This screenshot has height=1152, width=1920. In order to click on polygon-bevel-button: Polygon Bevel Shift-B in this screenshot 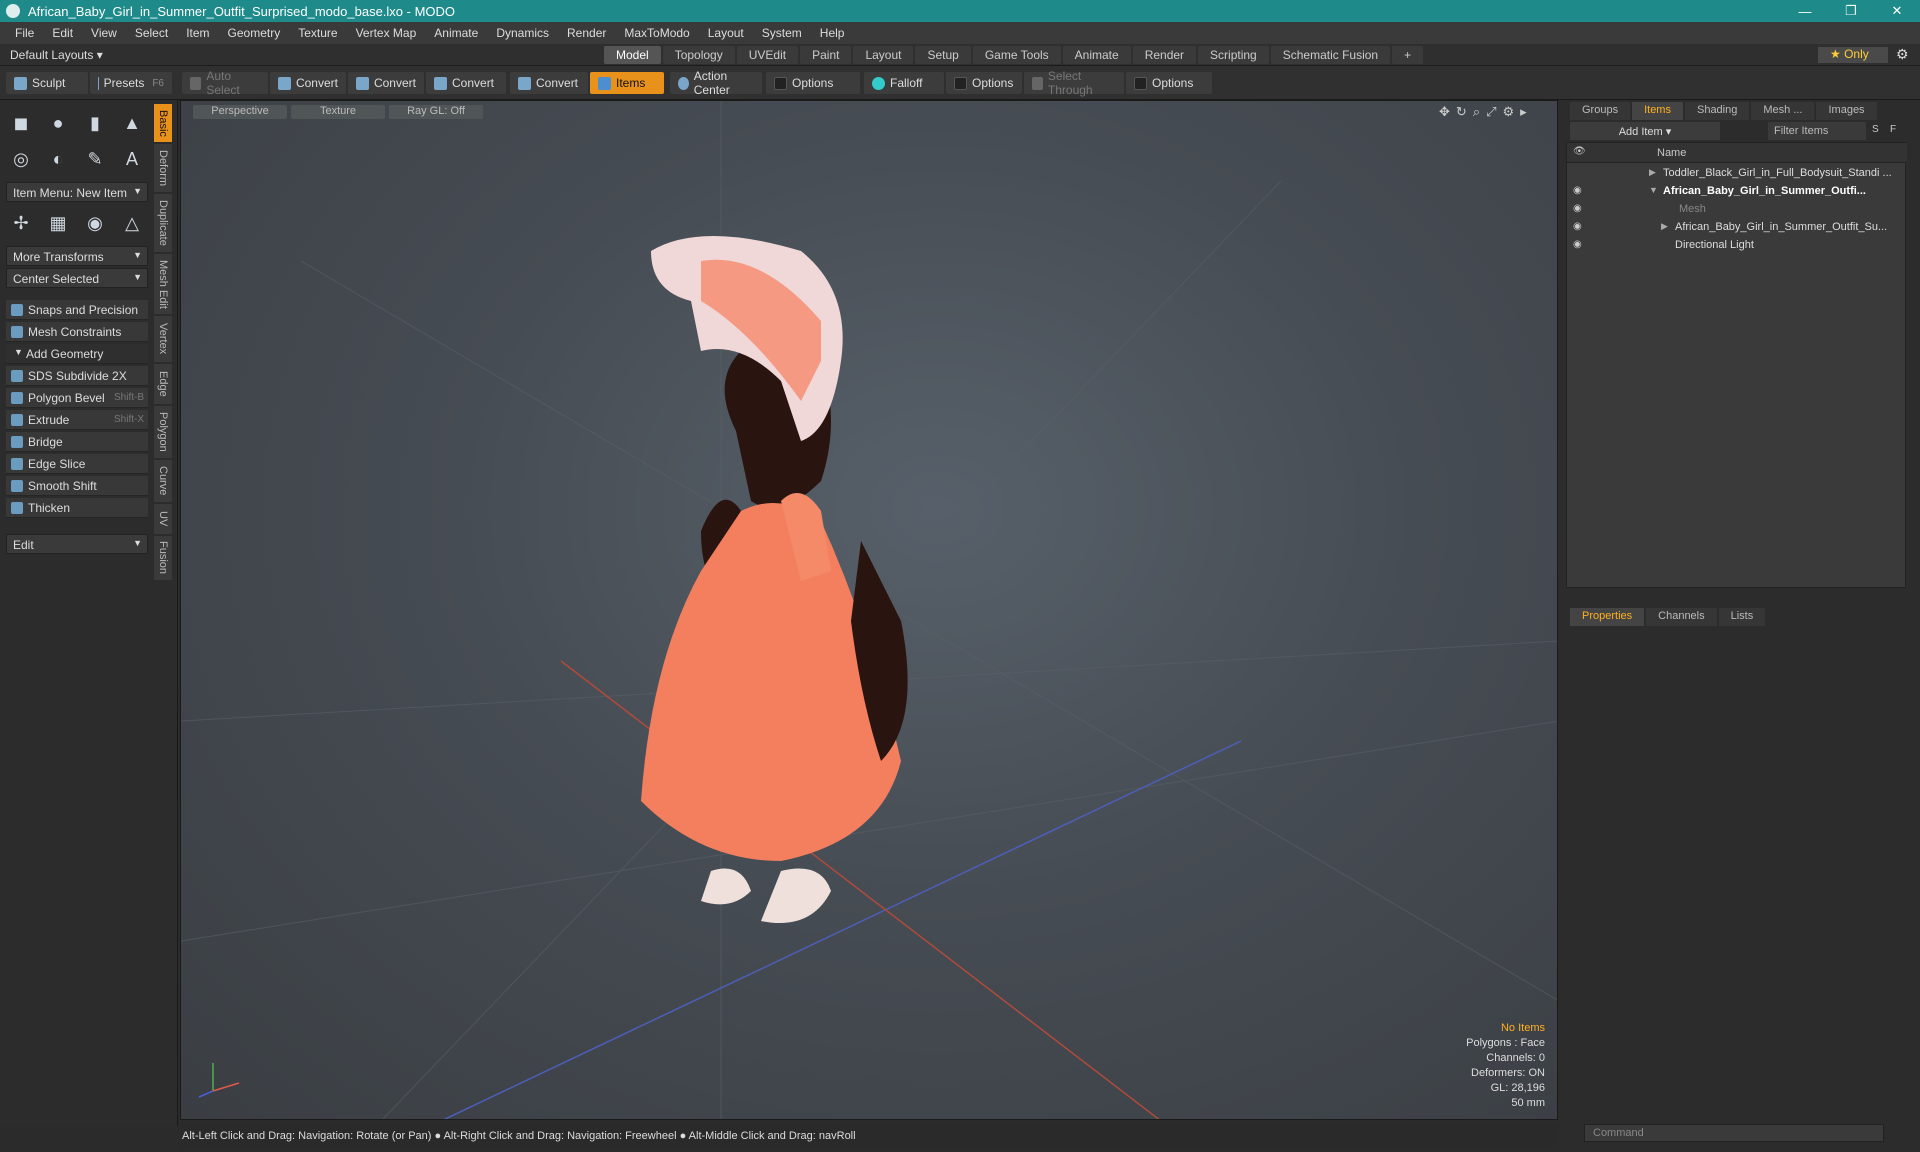, I will do `click(77, 398)`.